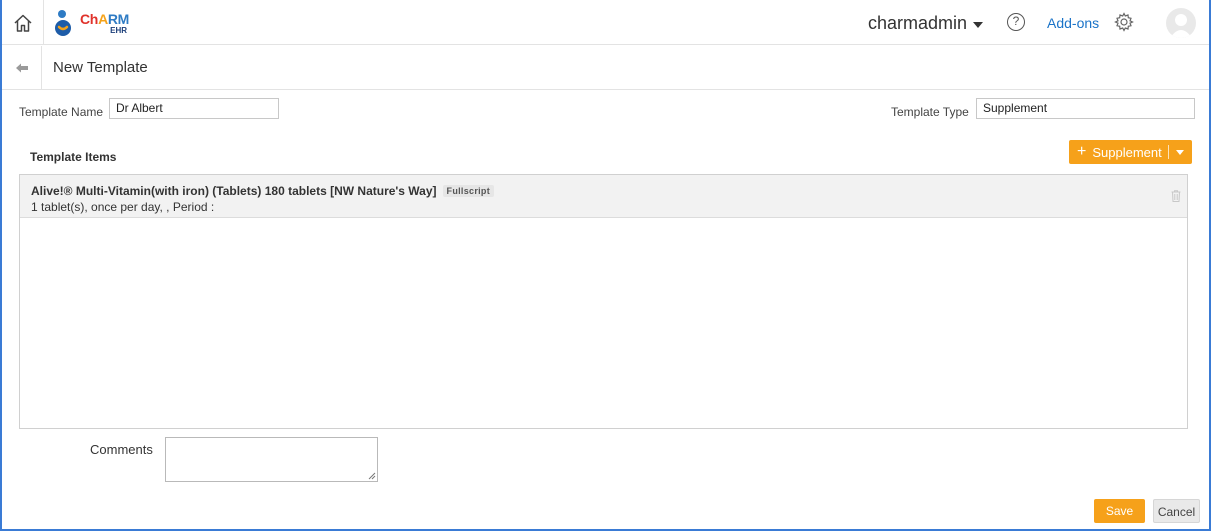  Describe the element at coordinates (1176, 196) in the screenshot. I see `trash-icon` at that location.